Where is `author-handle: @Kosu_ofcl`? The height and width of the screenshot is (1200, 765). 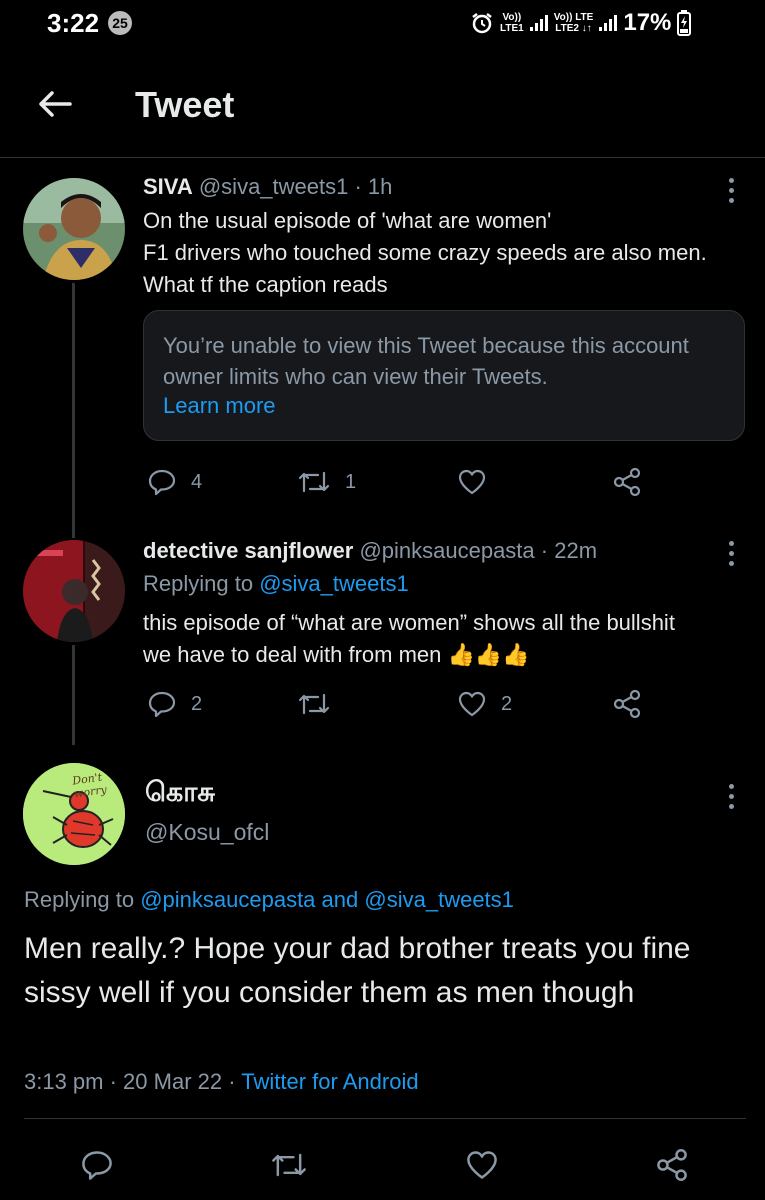 author-handle: @Kosu_ofcl is located at coordinates (207, 832).